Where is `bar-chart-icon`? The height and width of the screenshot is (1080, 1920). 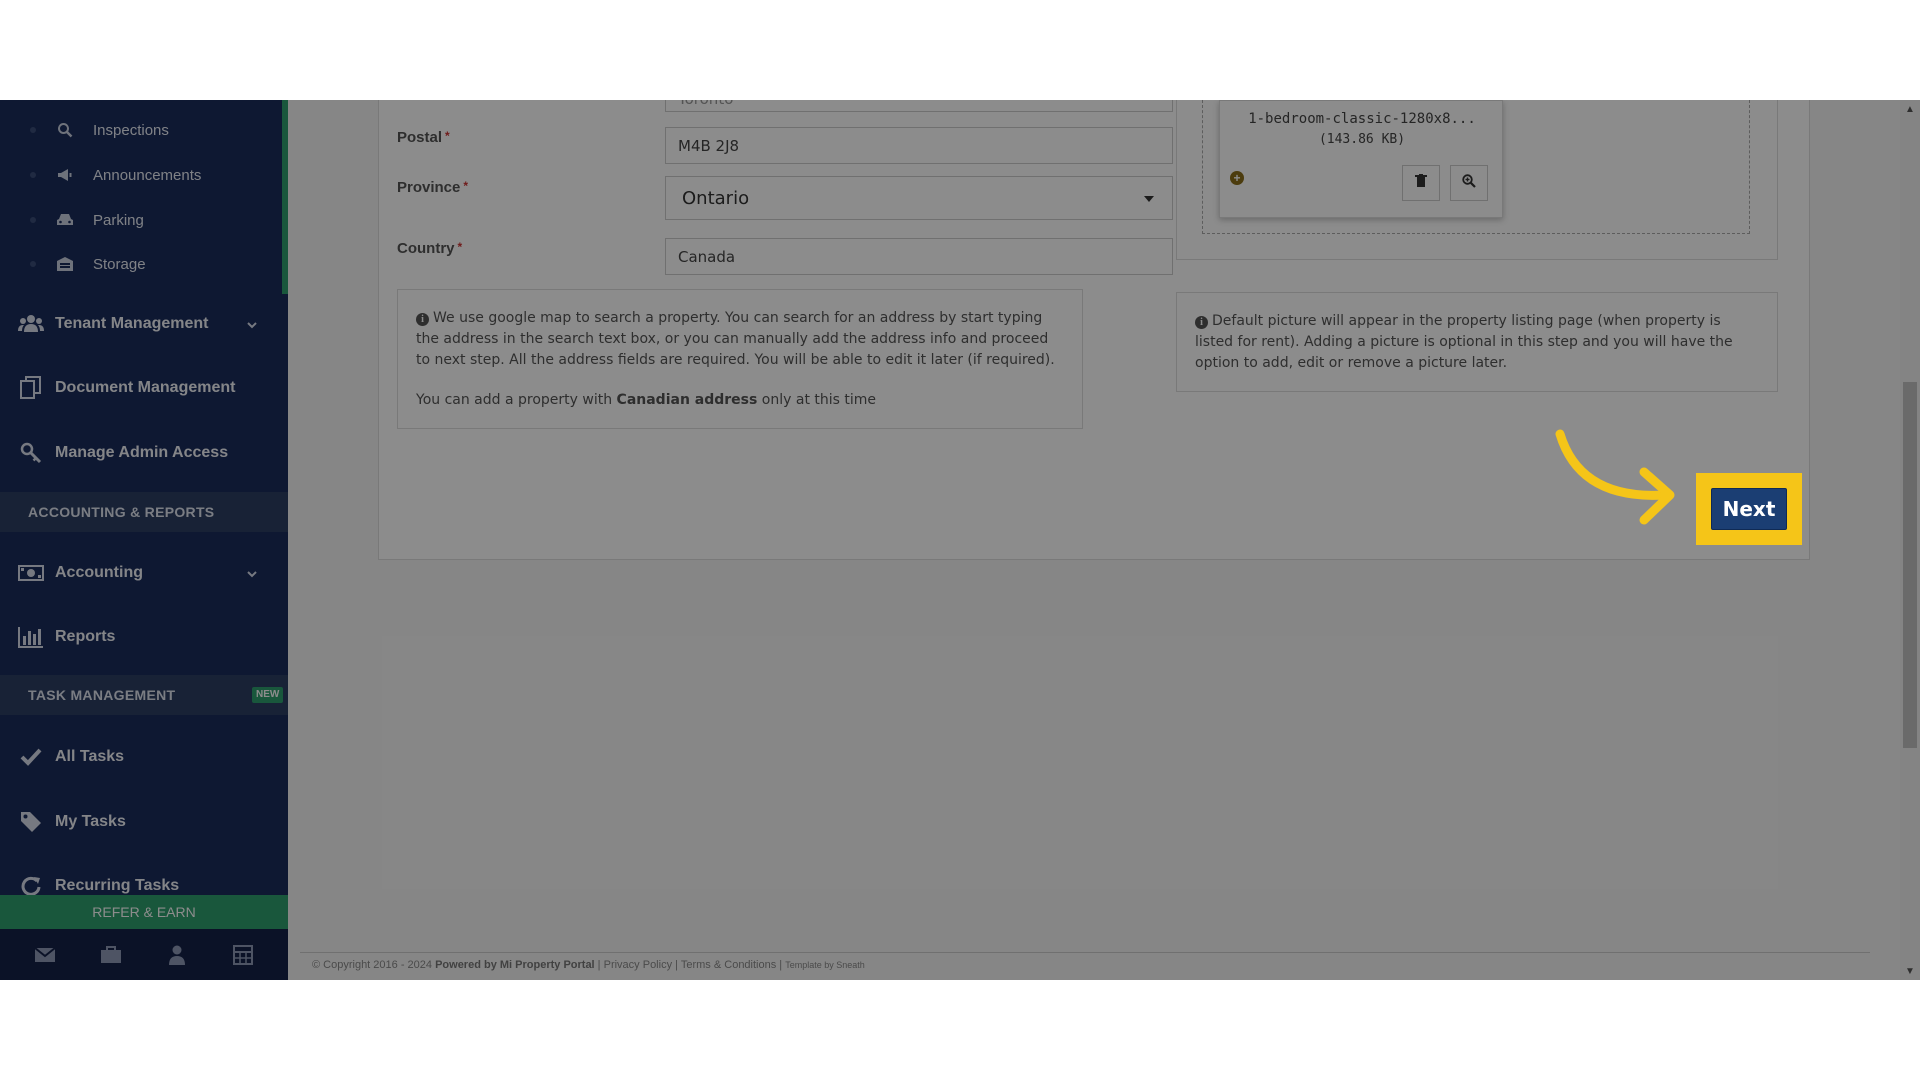 bar-chart-icon is located at coordinates (31, 637).